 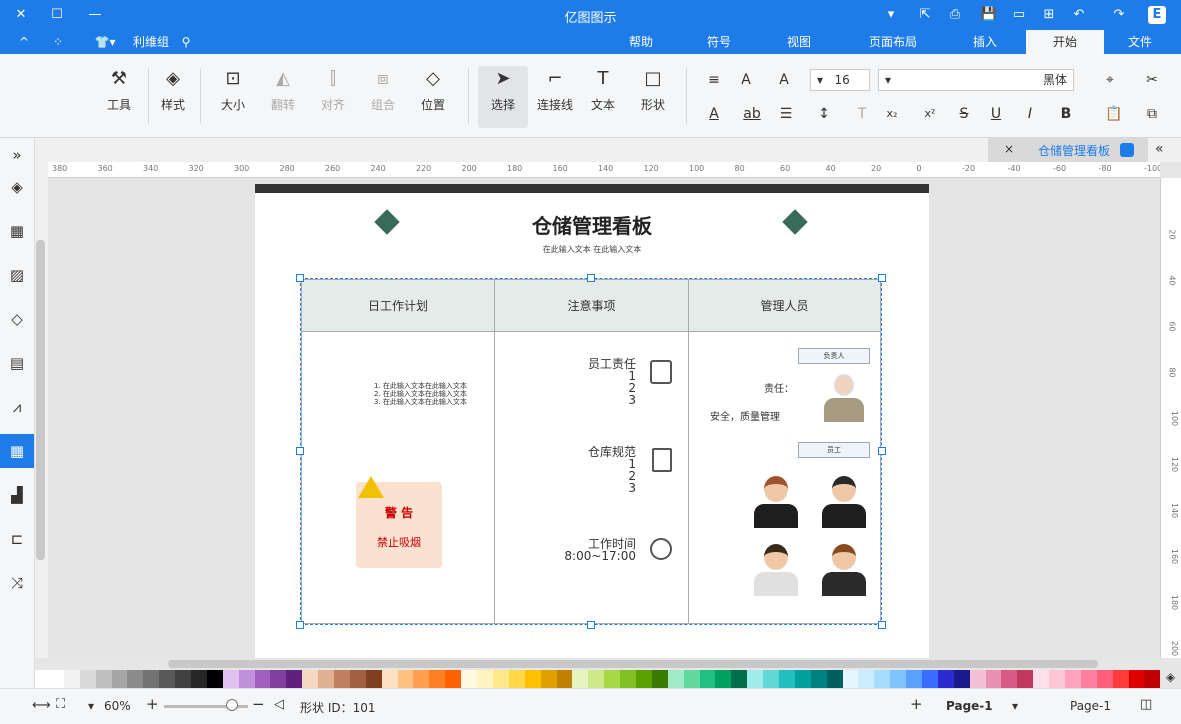 What do you see at coordinates (1114, 114) in the screenshot?
I see `paste-icon: 📋` at bounding box center [1114, 114].